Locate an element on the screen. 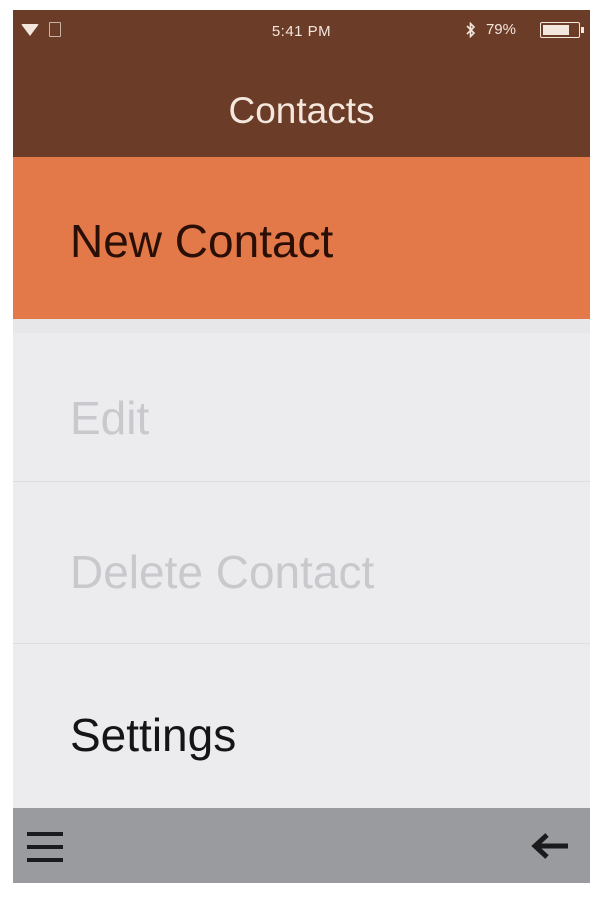  battery-tip is located at coordinates (582, 29).